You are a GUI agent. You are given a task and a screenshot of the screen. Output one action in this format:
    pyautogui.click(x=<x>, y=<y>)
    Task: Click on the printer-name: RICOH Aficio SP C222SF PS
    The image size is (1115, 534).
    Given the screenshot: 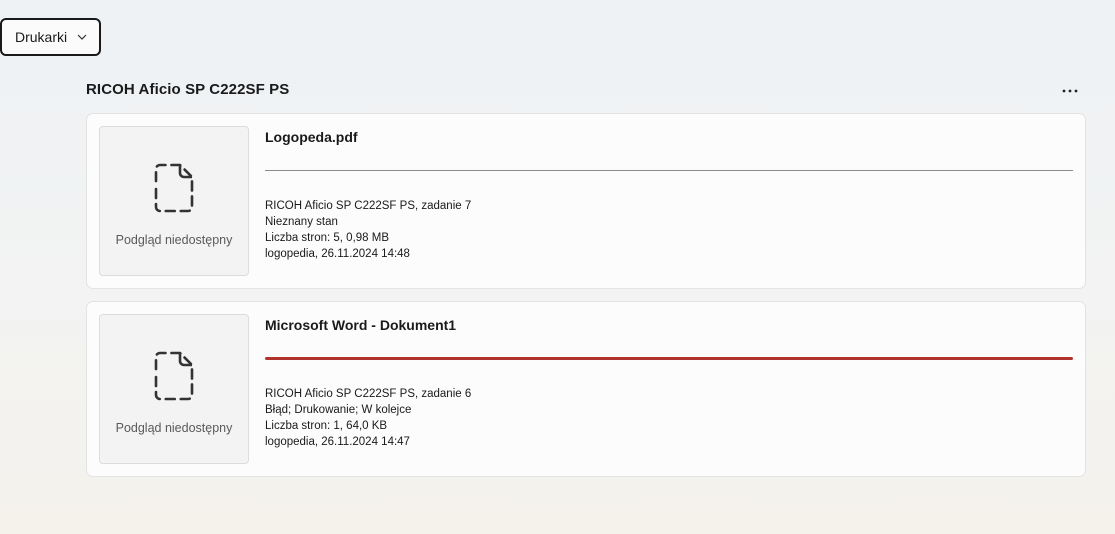 What is the action you would take?
    pyautogui.click(x=188, y=89)
    